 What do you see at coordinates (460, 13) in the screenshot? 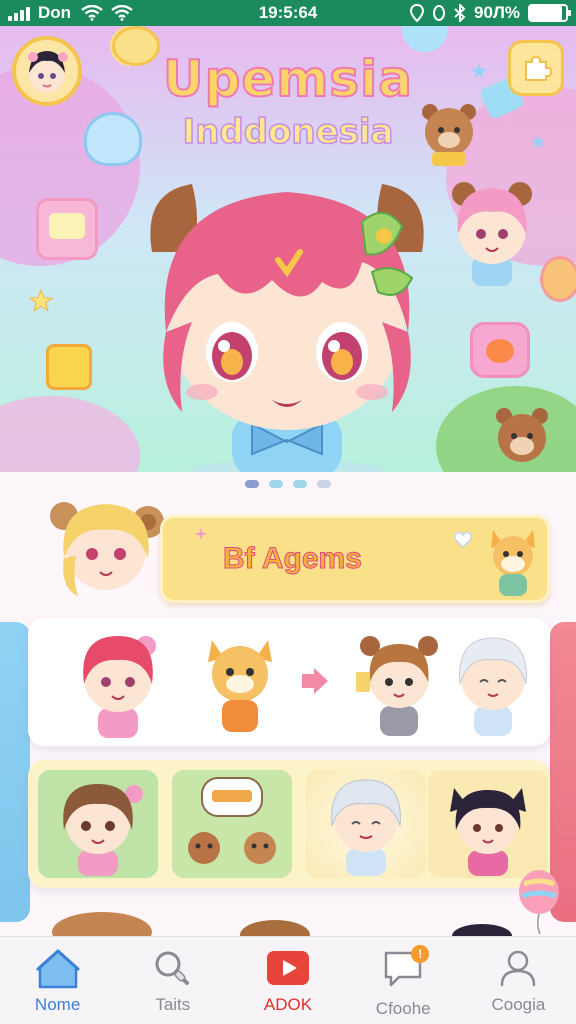
I see `bluetooth-icon` at bounding box center [460, 13].